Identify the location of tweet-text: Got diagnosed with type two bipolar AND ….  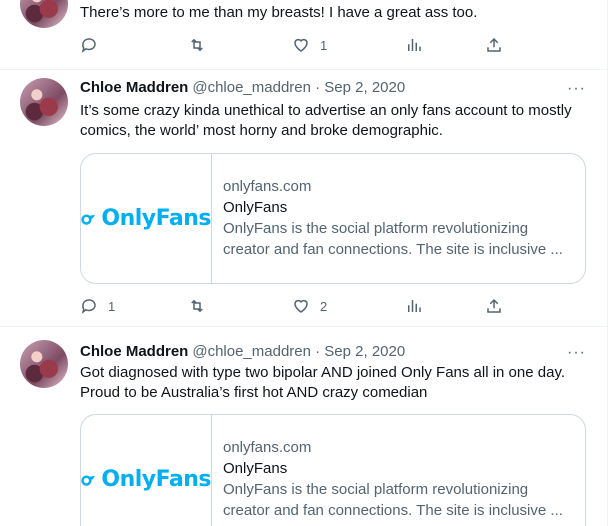
(322, 382).